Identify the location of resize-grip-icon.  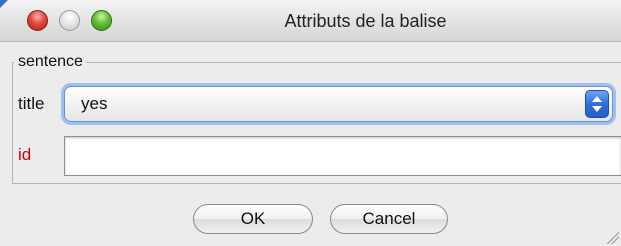
(611, 236).